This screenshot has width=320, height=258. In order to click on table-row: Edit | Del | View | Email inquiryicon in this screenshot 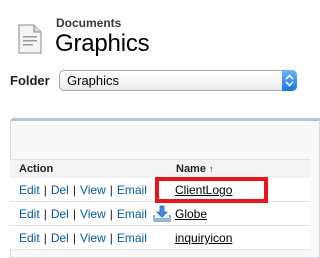, I will do `click(160, 238)`.